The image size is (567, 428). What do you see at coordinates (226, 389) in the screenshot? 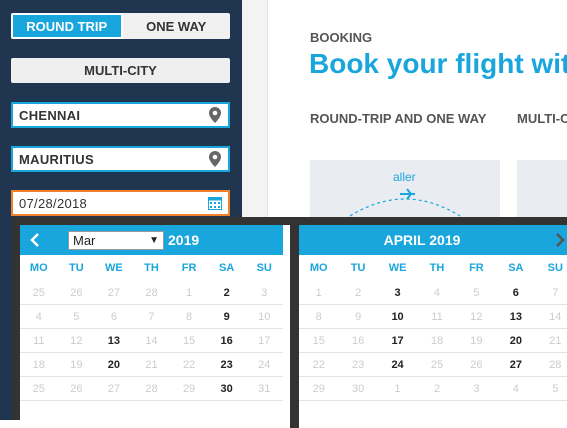
I see `day-cell-available: 30` at bounding box center [226, 389].